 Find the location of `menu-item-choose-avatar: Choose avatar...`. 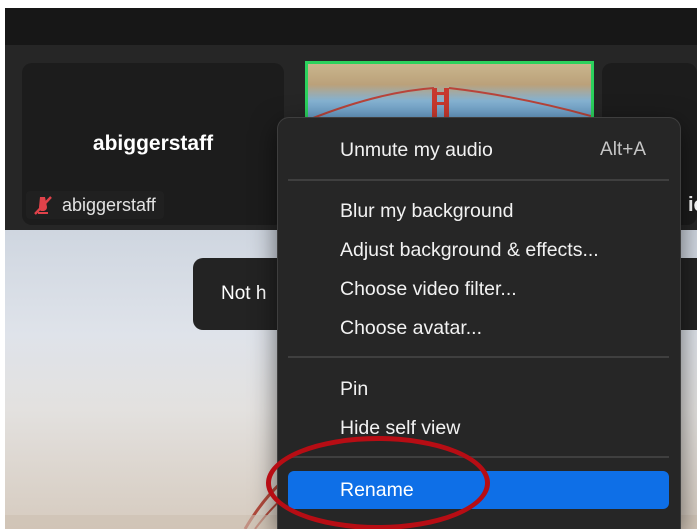

menu-item-choose-avatar: Choose avatar... is located at coordinates (478, 328).